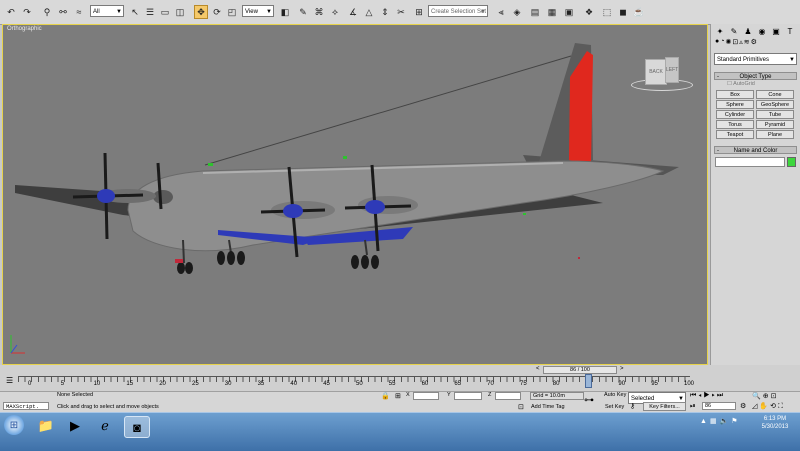  What do you see at coordinates (535, 12) in the screenshot?
I see `layer-manager-icon: ▤` at bounding box center [535, 12].